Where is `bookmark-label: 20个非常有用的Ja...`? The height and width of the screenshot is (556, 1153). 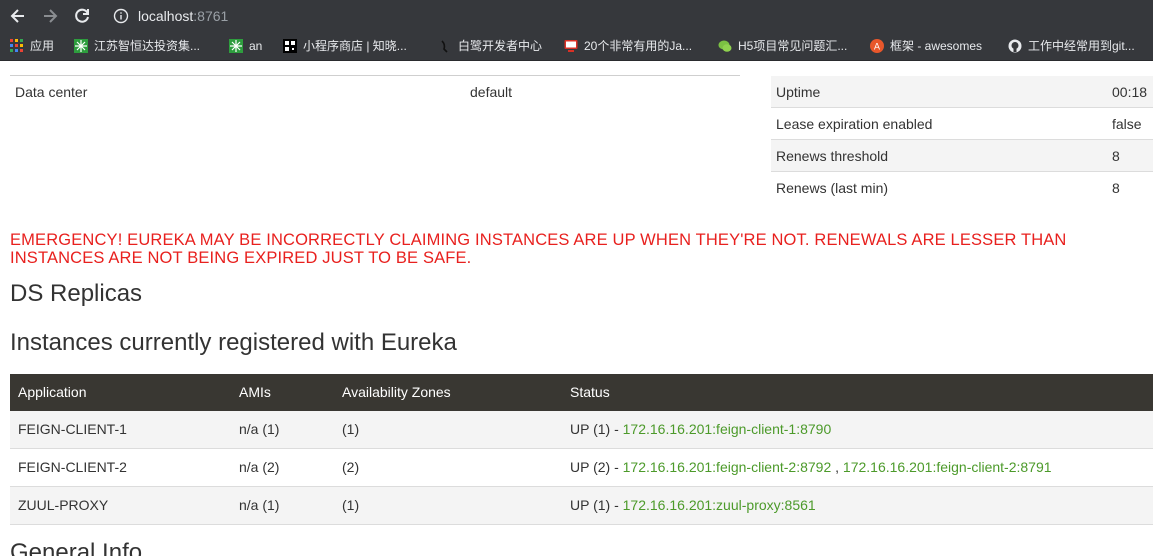 bookmark-label: 20个非常有用的Ja... is located at coordinates (638, 46).